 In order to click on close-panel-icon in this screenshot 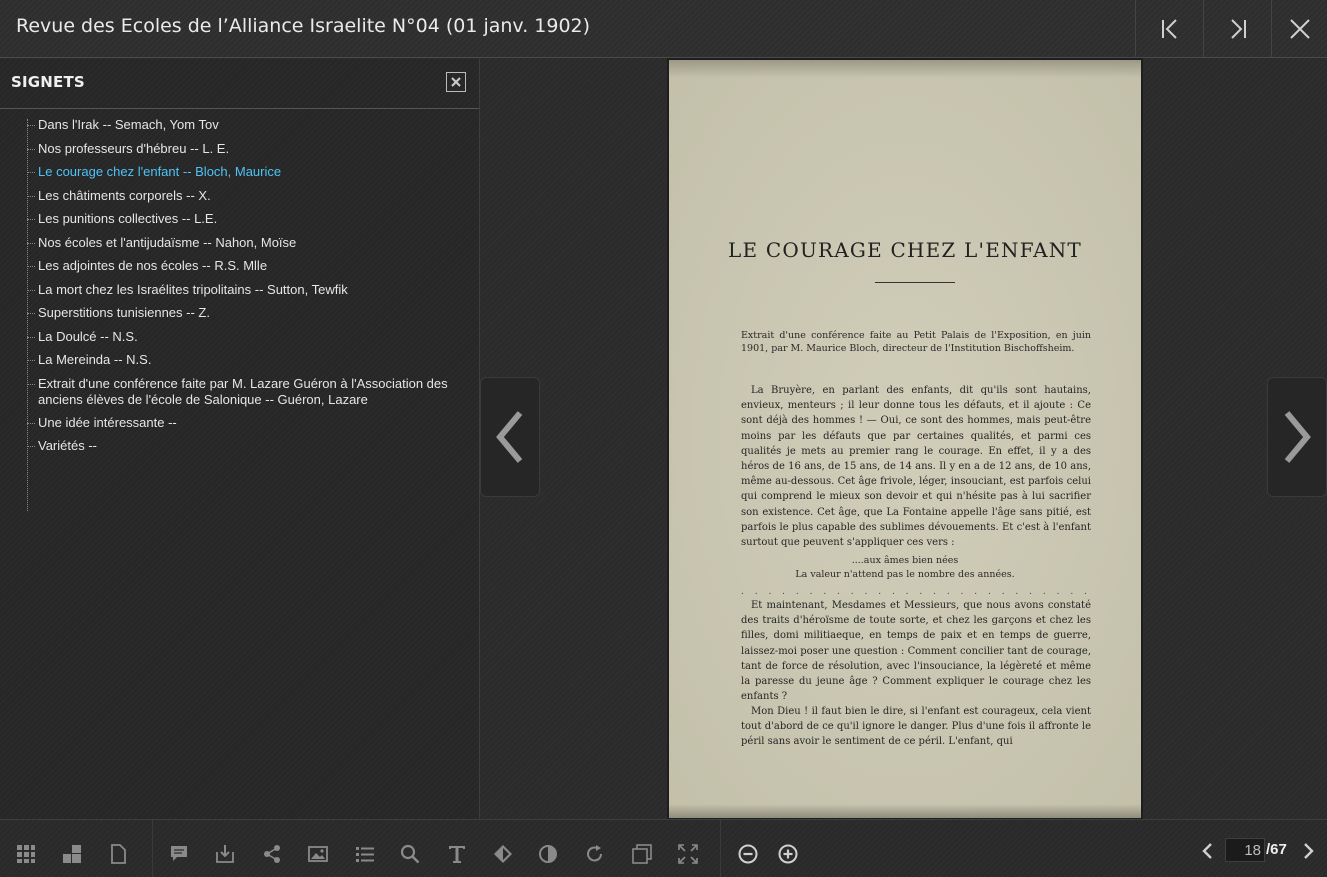, I will do `click(456, 82)`.